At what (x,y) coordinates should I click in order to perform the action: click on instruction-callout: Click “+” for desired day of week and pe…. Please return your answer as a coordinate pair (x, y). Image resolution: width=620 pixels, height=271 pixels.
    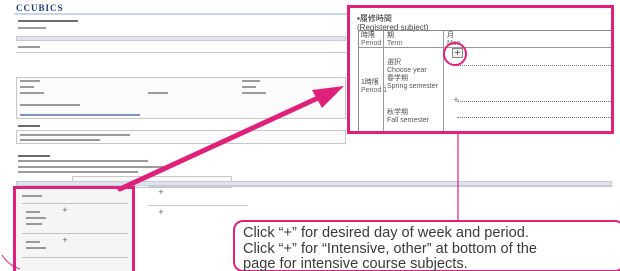
    Looking at the image, I should click on (426, 245).